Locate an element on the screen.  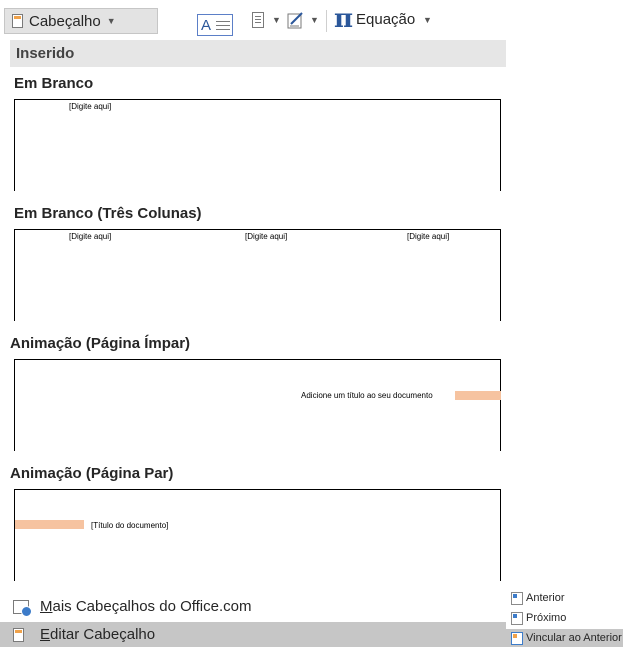
equation-chevron-icon: ▼ is located at coordinates (427, 20).